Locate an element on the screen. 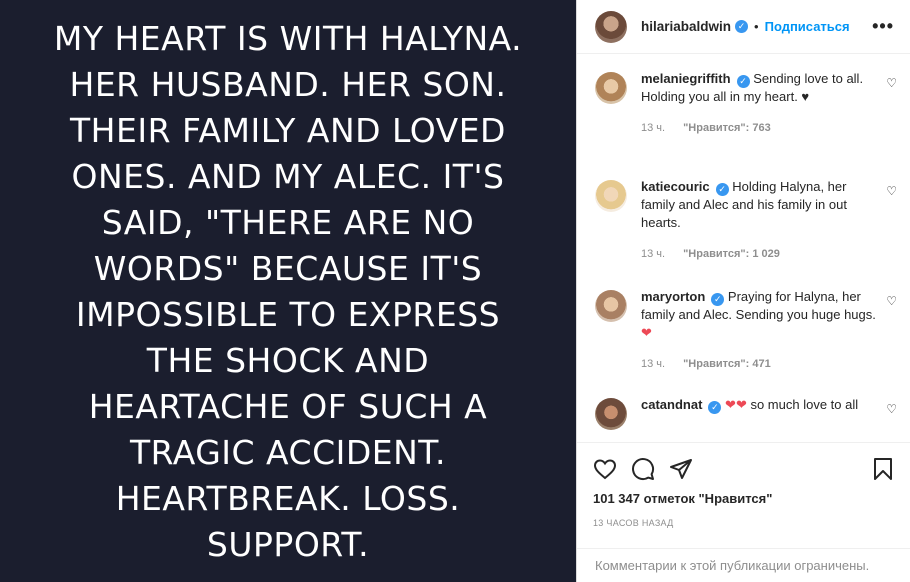 The width and height of the screenshot is (910, 582). follow-button: Подписаться is located at coordinates (807, 26).